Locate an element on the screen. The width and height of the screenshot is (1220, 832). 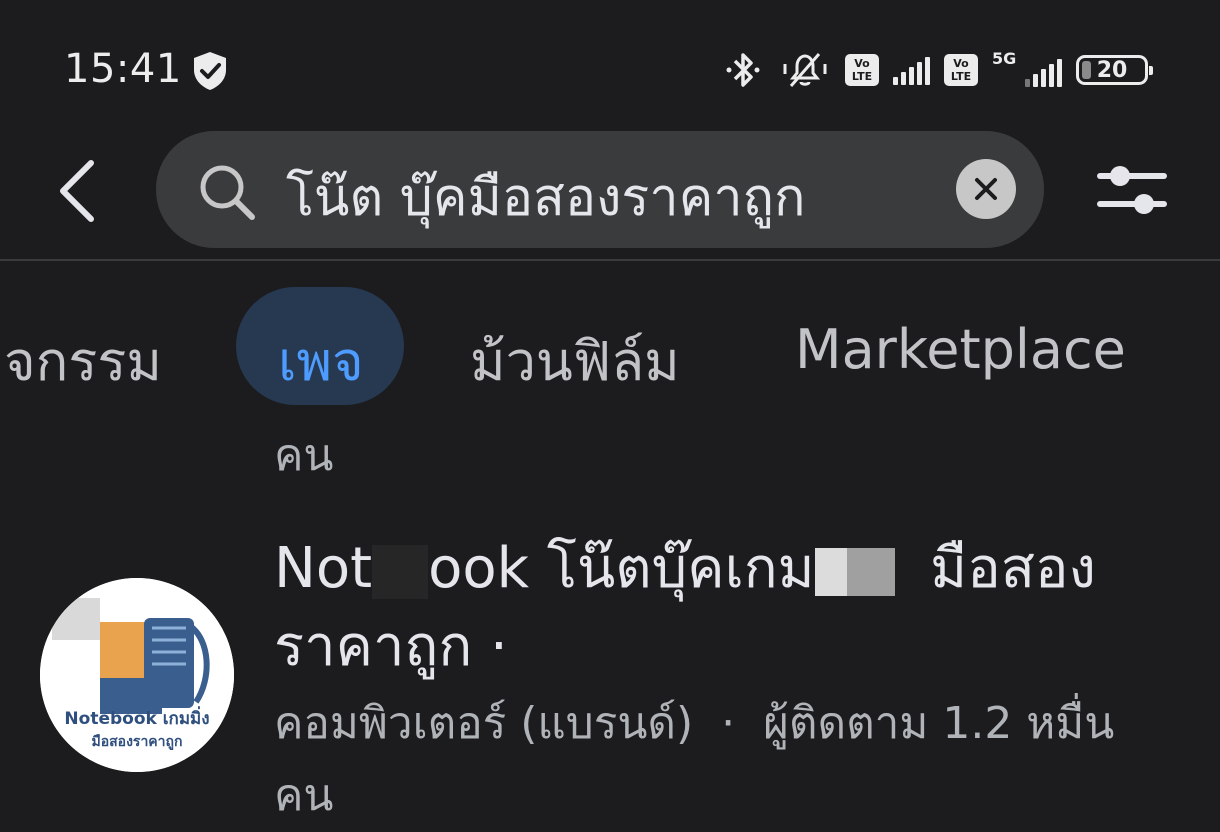
result-title: Not ook โน๊ตบุ๊คเกม มือสอง ราคาถูก · is located at coordinates (724, 608).